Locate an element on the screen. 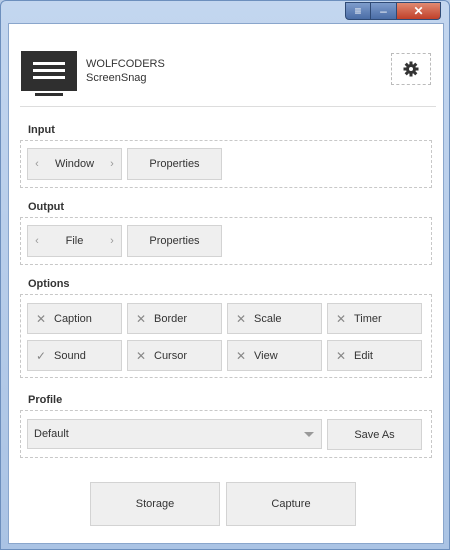 This screenshot has height=550, width=450. option-cursor: ✕ Cursor is located at coordinates (174, 355).